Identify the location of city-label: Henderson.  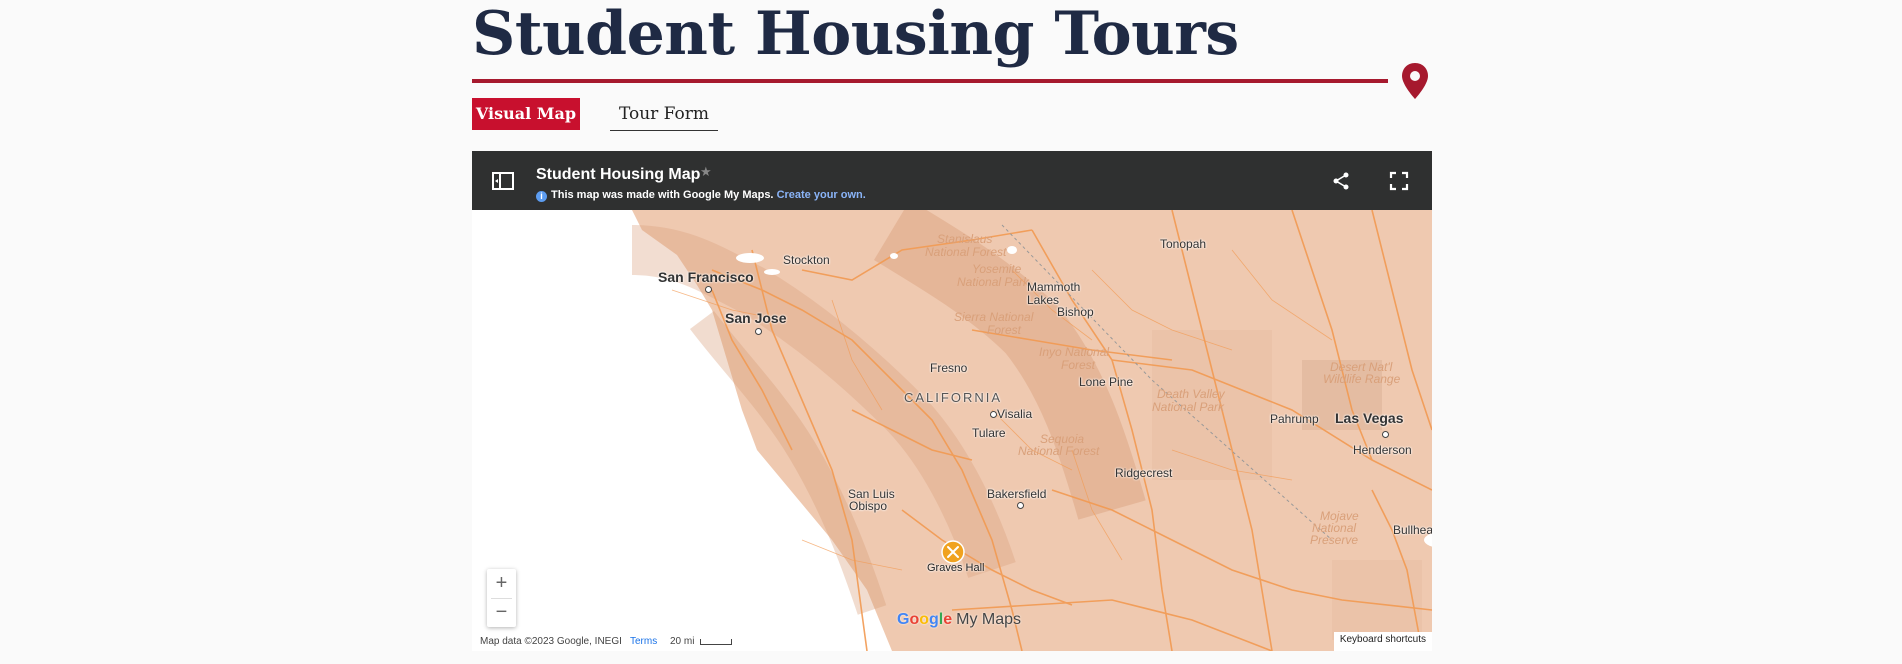
(1382, 450).